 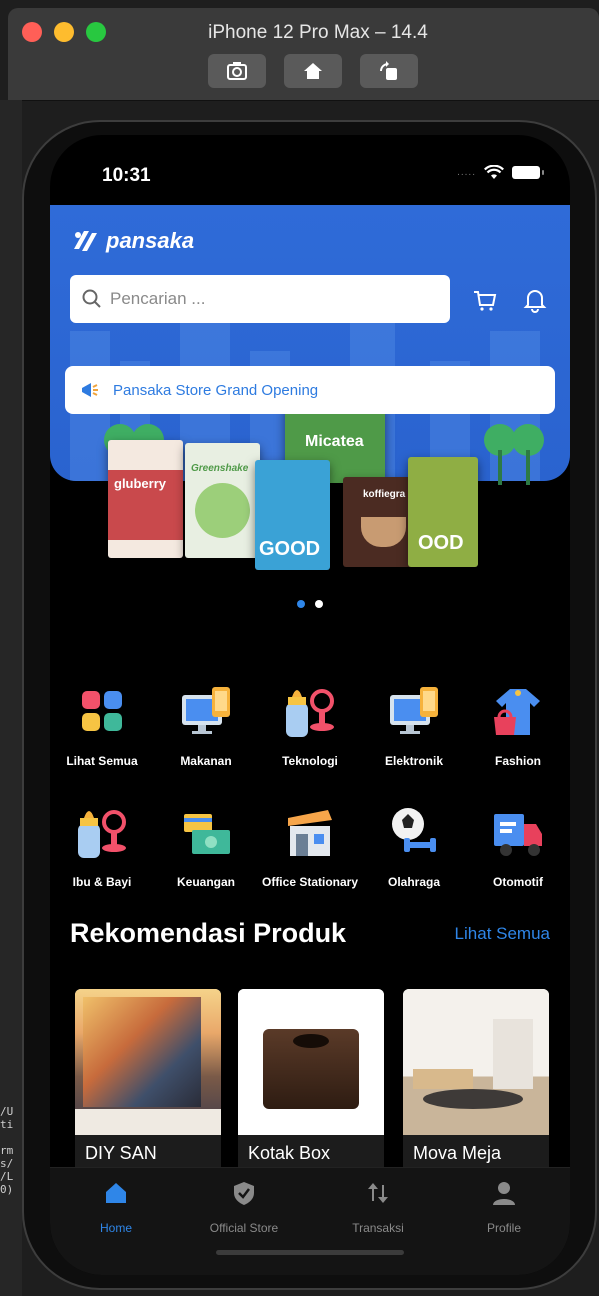 I want to click on see-all-link: Lihat Semua, so click(x=502, y=934).